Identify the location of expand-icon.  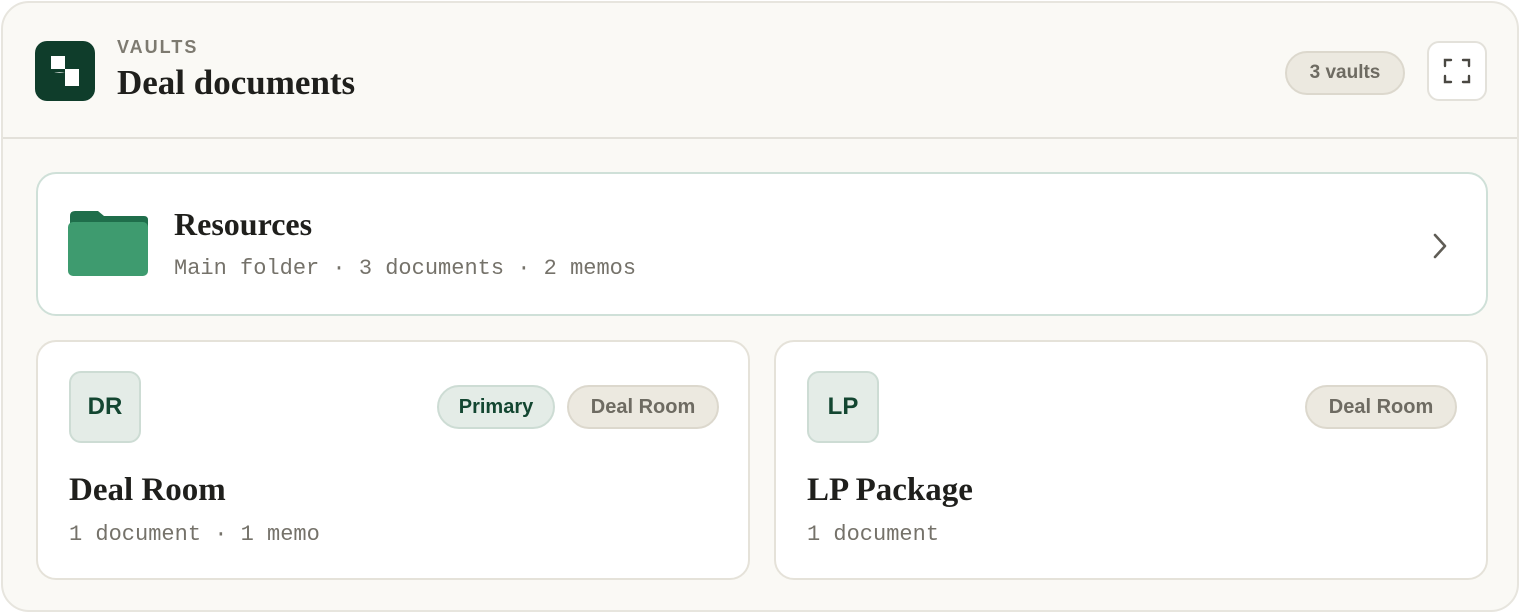
(1457, 71).